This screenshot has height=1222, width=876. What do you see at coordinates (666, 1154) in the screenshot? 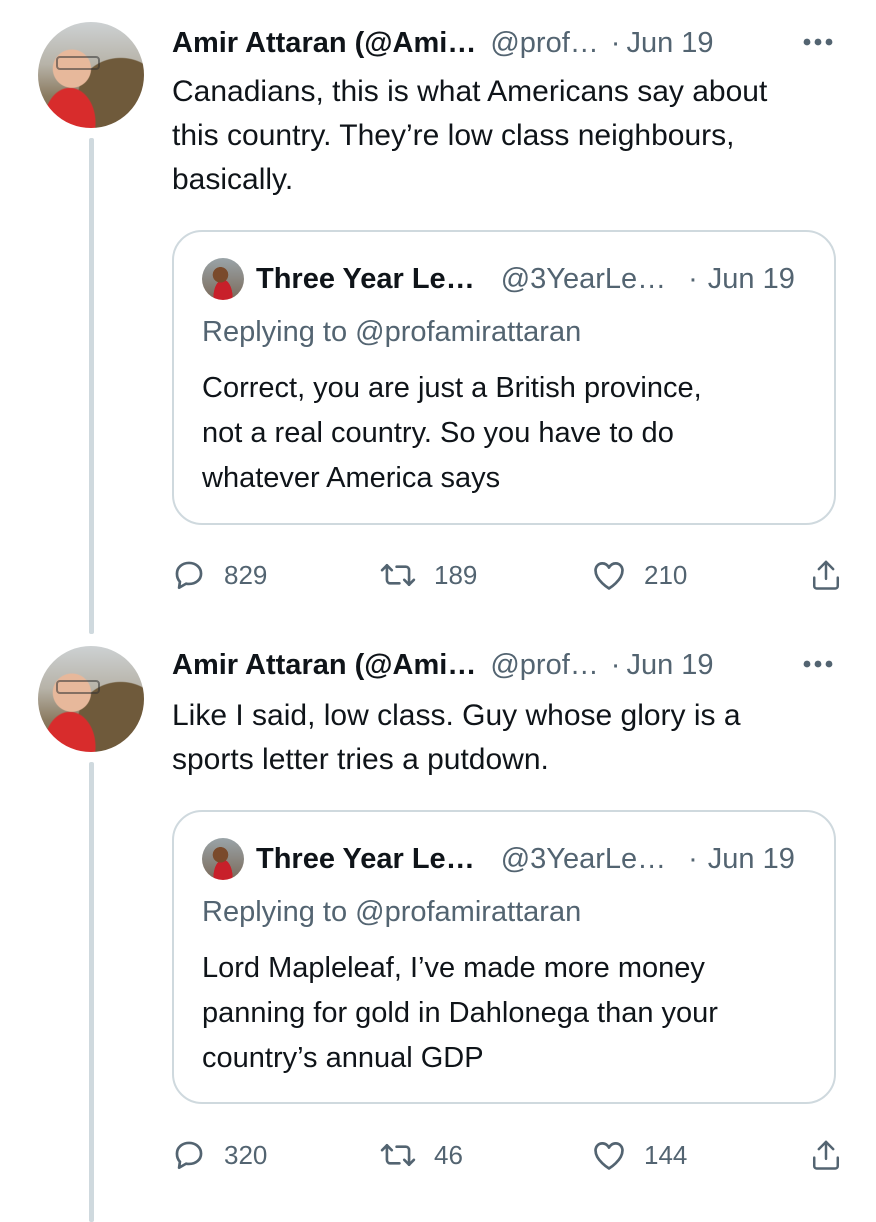
I see `like-count: 144` at bounding box center [666, 1154].